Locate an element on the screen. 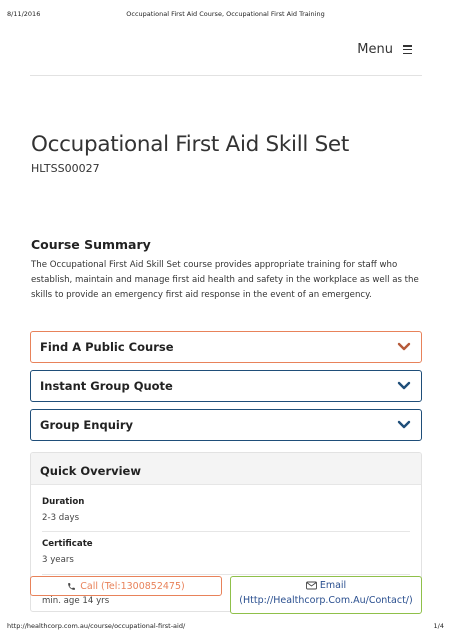  course-summary-heading: Course Summary is located at coordinates (91, 244).